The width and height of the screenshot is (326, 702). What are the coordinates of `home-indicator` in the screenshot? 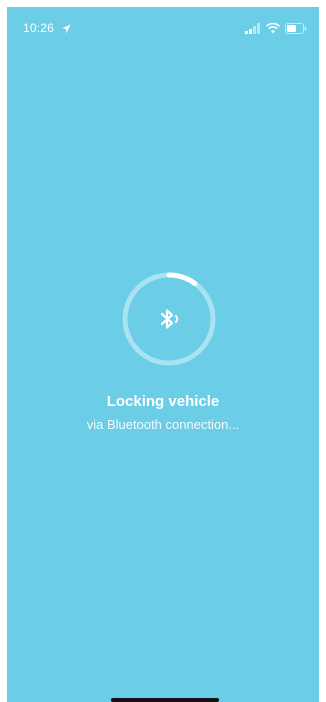 It's located at (165, 700).